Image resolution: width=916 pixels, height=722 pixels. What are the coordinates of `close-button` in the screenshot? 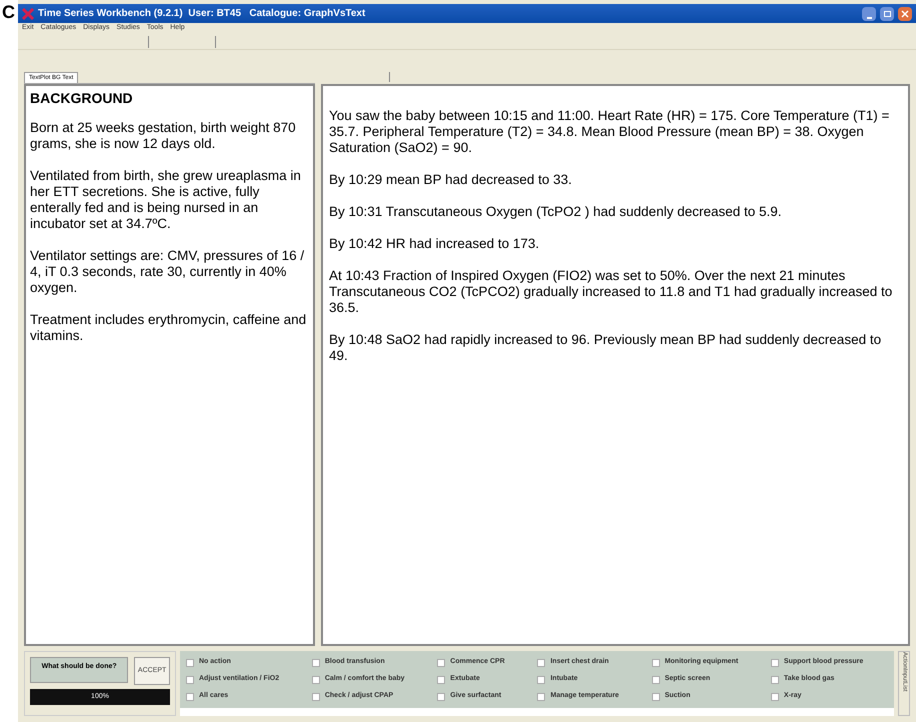 It's located at (905, 13).